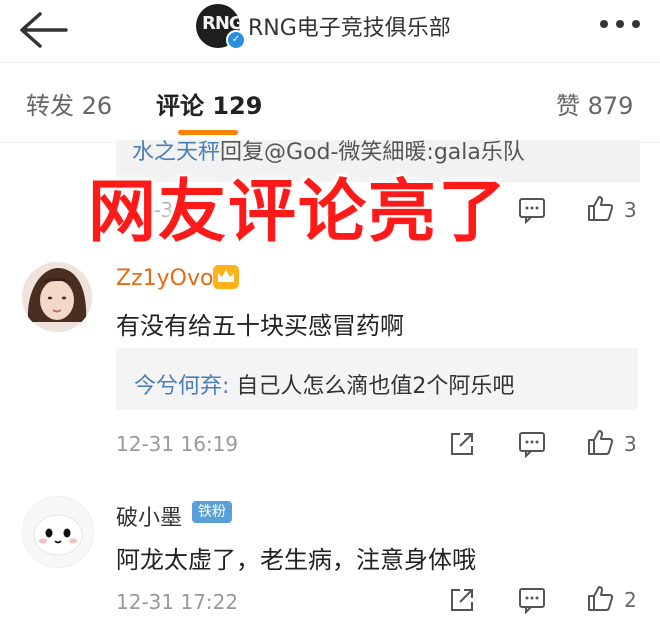 This screenshot has width=660, height=618. I want to click on more-options-icon, so click(620, 24).